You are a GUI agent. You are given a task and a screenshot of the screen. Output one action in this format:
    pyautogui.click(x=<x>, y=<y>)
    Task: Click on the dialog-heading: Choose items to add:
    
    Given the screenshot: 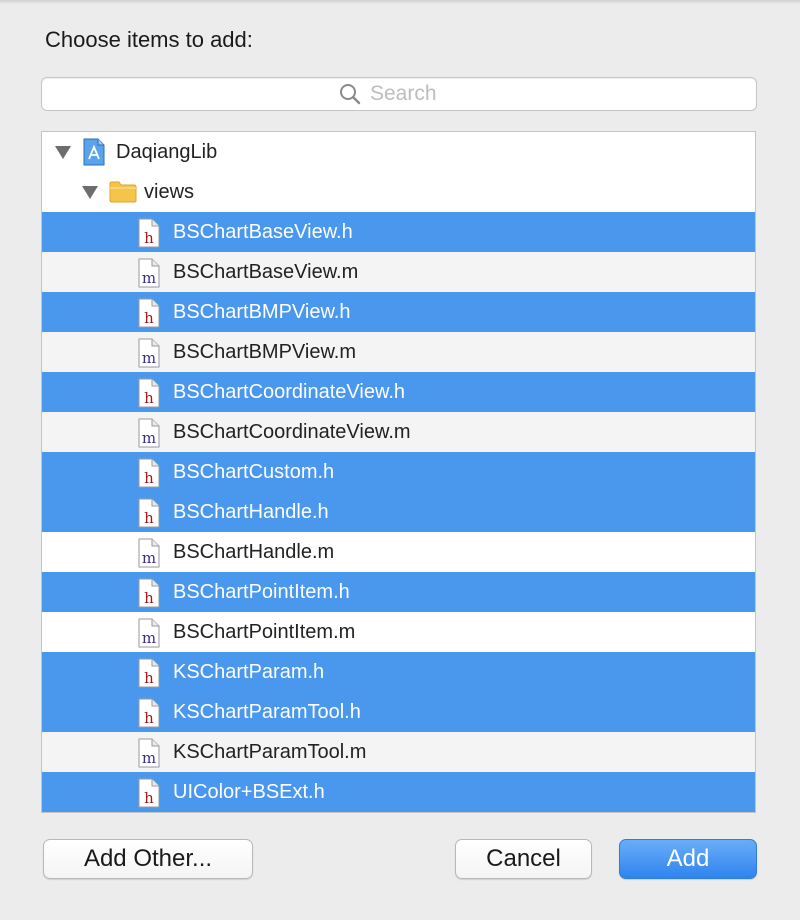 What is the action you would take?
    pyautogui.click(x=149, y=39)
    